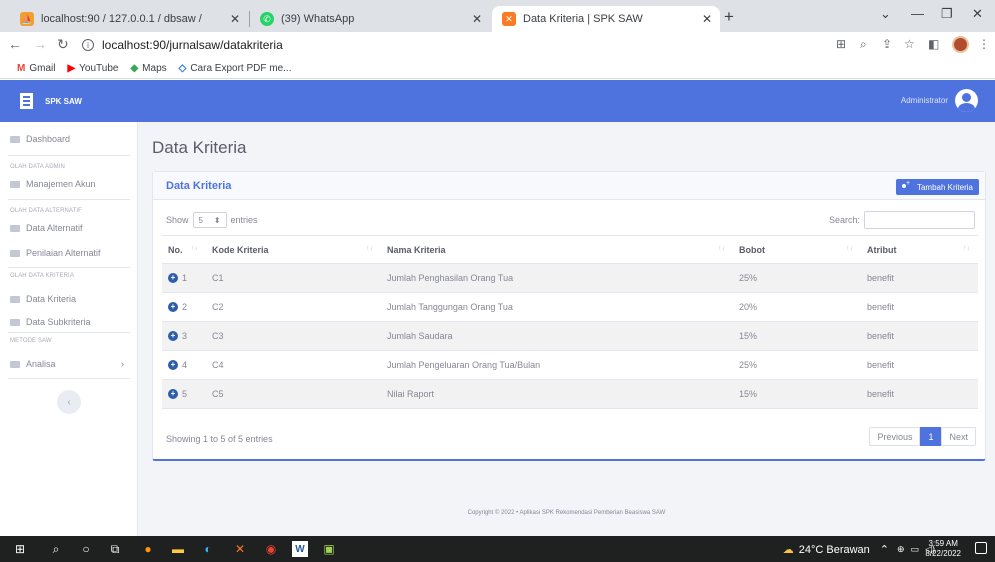  I want to click on tab-phpmyadmin: ⛵ localhost:90 / 127.0.0.1 / dbsaw / ✕, so click(129, 19).